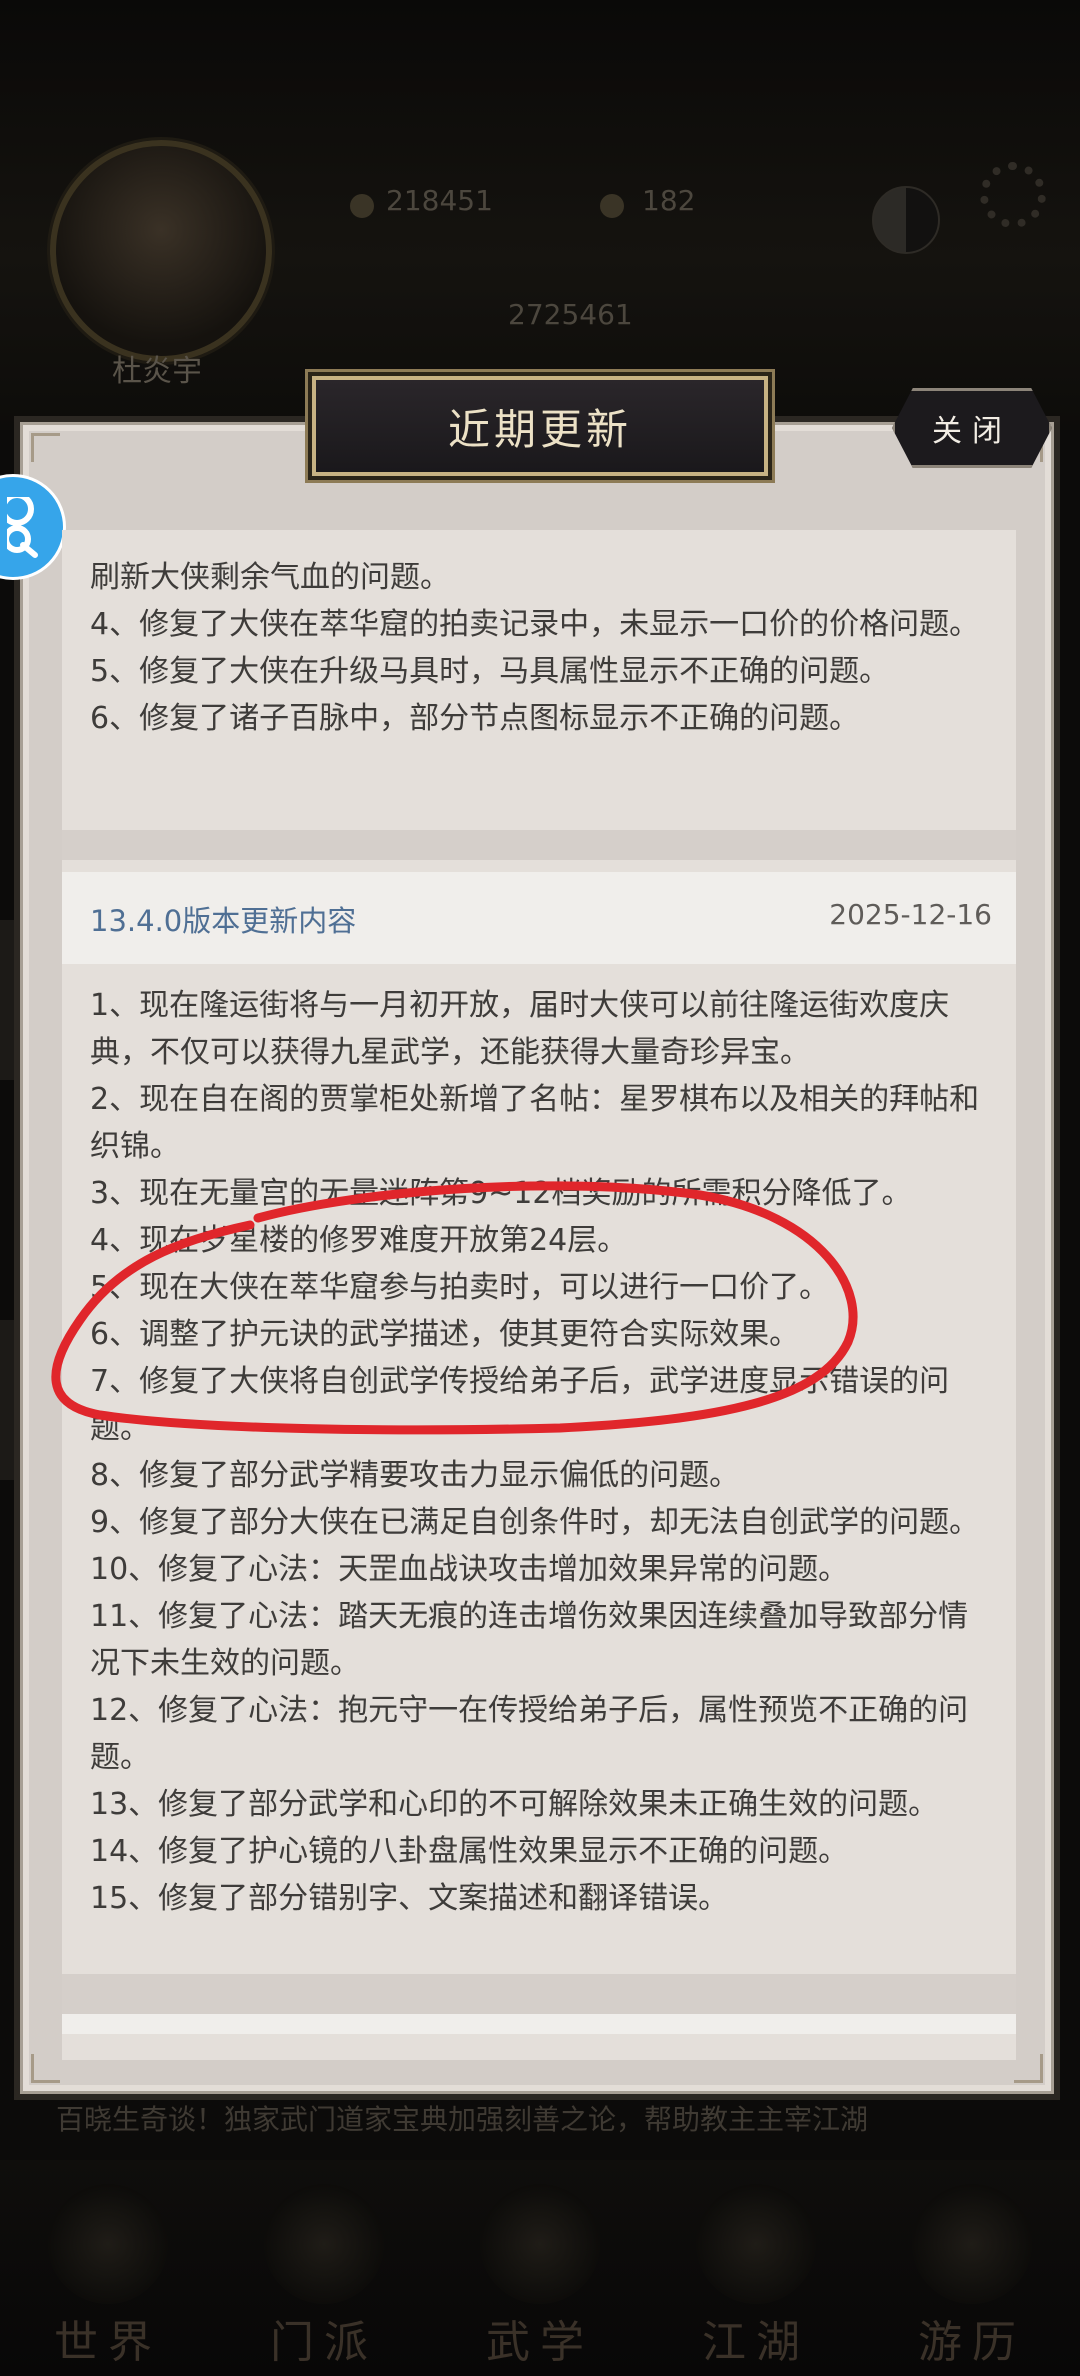 This screenshot has width=1080, height=2376. I want to click on stat-power: 2725461, so click(570, 314).